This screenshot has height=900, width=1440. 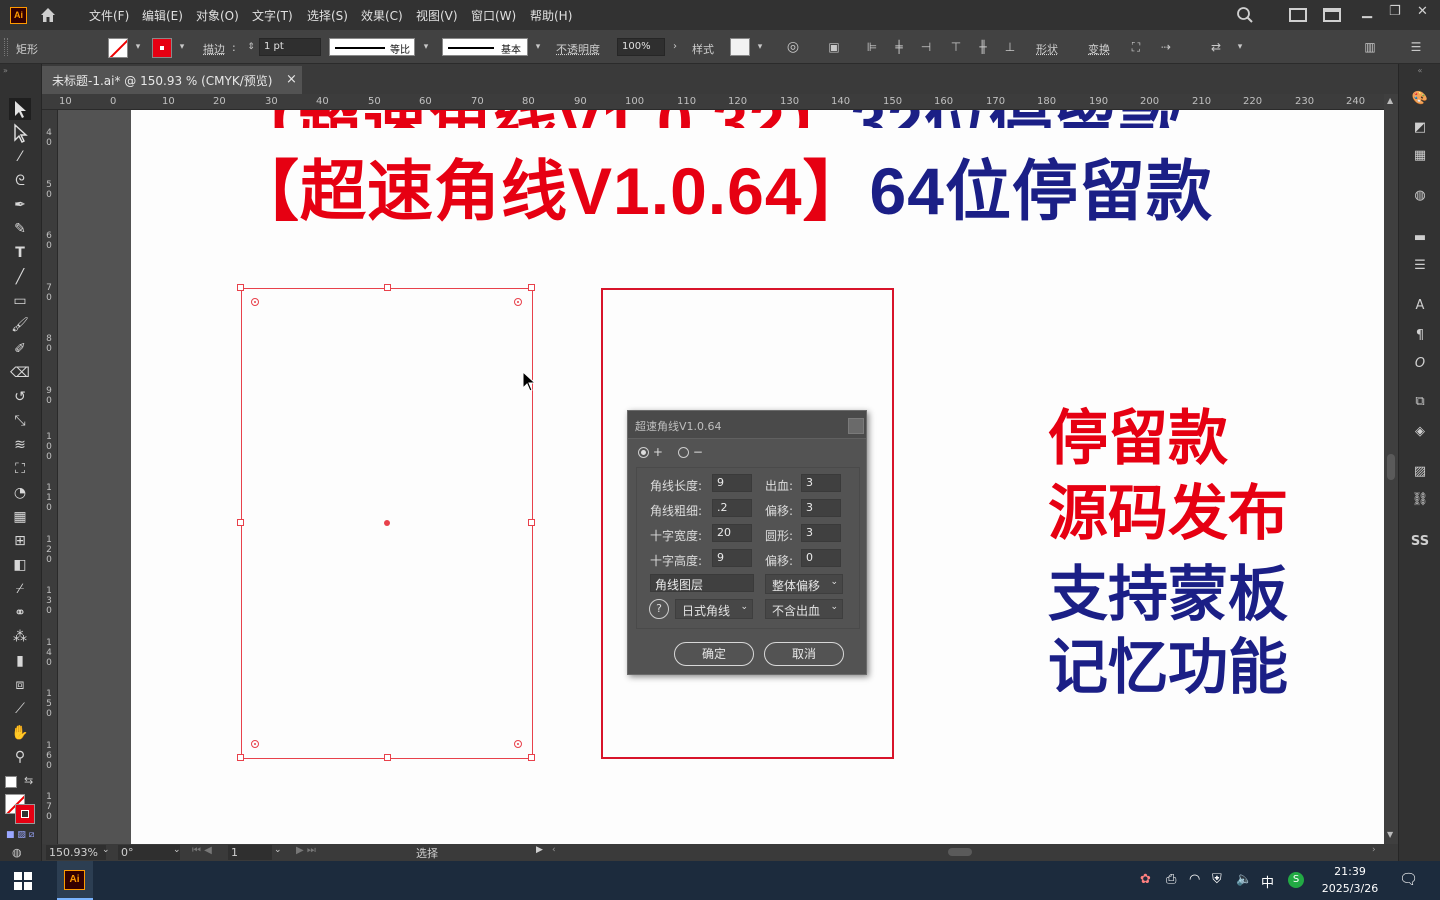 What do you see at coordinates (172, 80) in the screenshot?
I see `document-tab: 未标题-1.ai* @ 150.93 % (CMYK/预览) ×` at bounding box center [172, 80].